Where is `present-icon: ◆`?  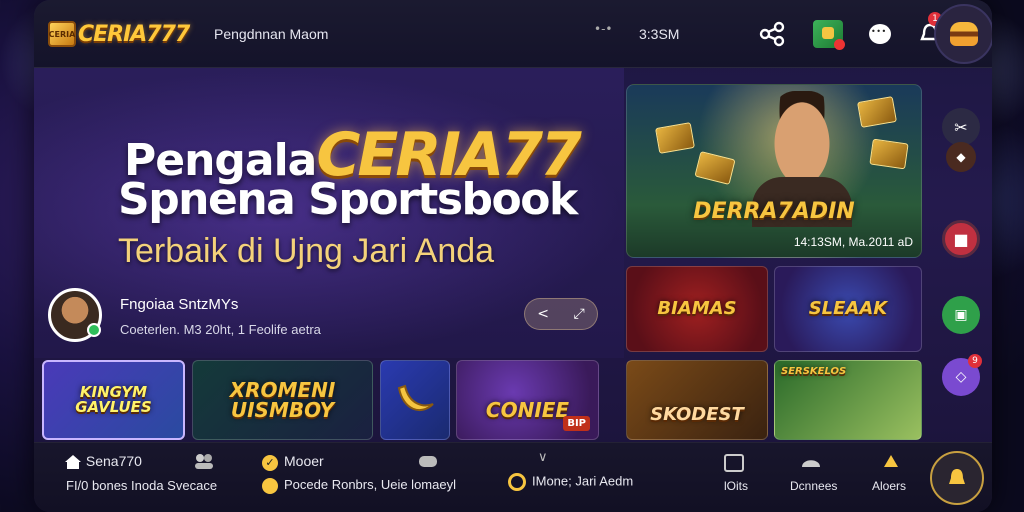
present-icon: ◆ is located at coordinates (961, 157).